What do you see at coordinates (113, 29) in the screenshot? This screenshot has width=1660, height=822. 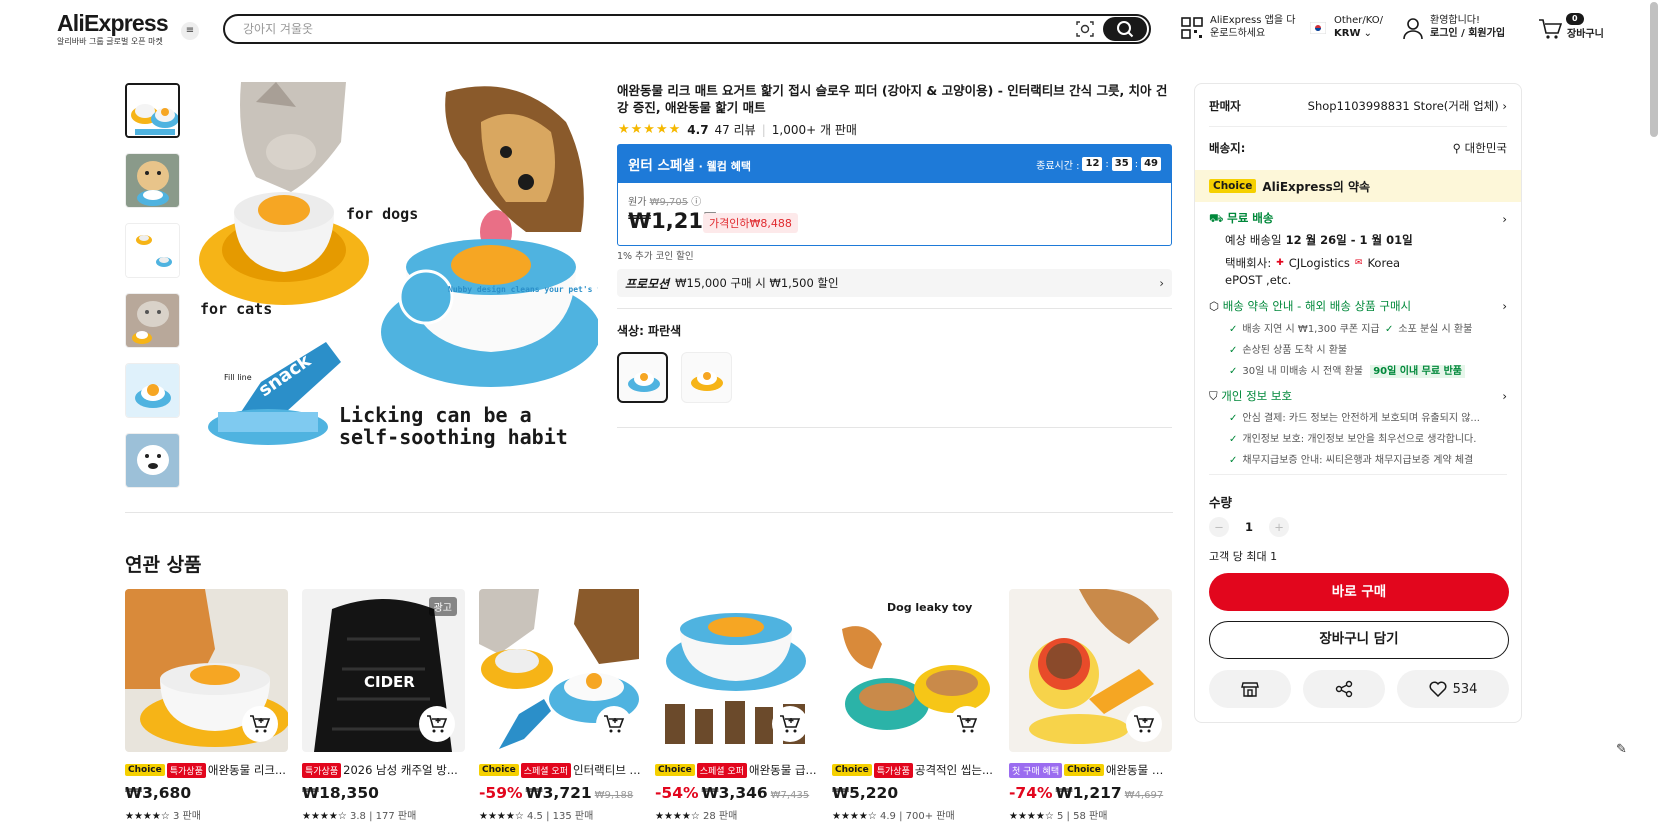 I see `aliexpress-logo: AliExpress 알리바바 그룹 글로벌 오픈 마켓` at bounding box center [113, 29].